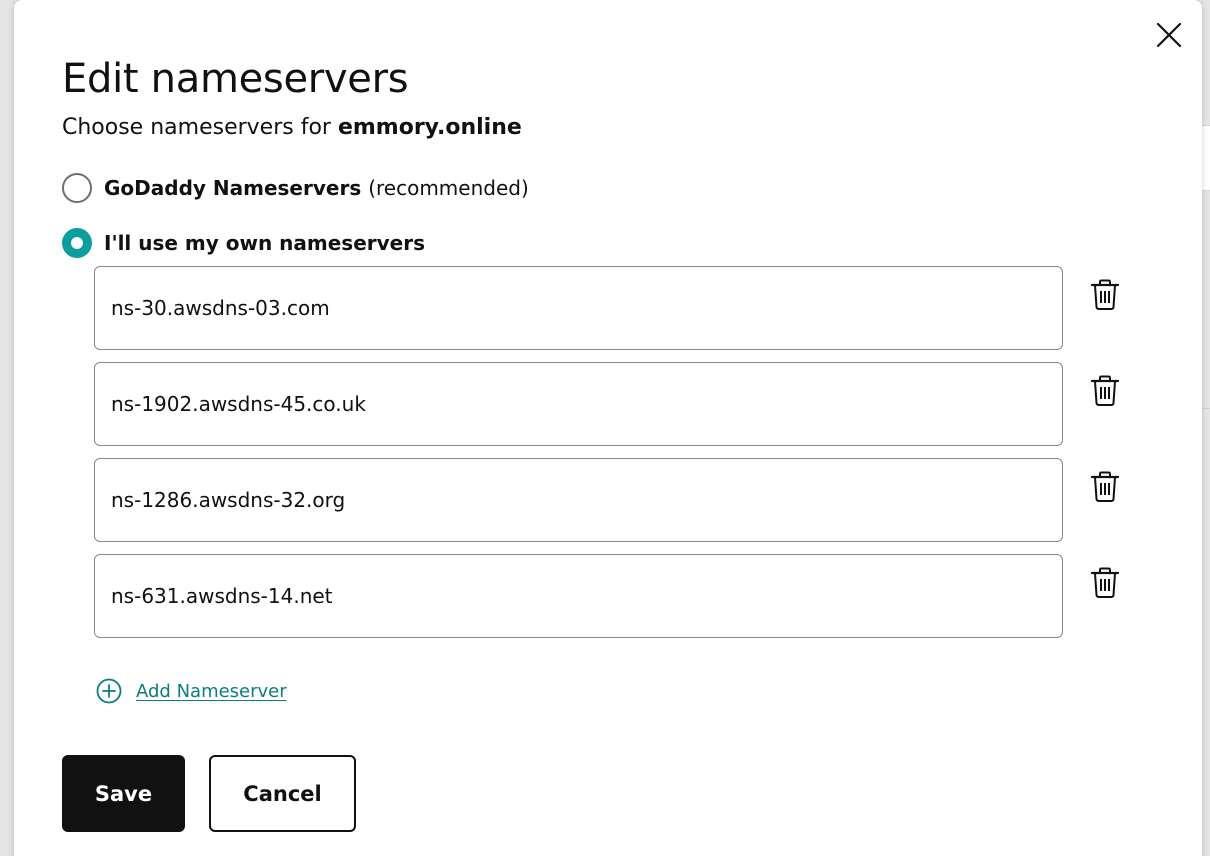 Image resolution: width=1210 pixels, height=856 pixels. I want to click on option-godaddy-nameservers: GoDaddy Nameservers (recommended), so click(295, 188).